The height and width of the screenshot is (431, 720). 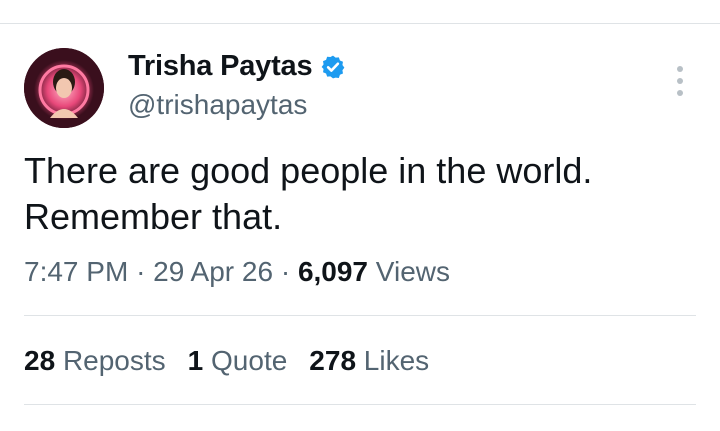 I want to click on likes-count: 278, so click(x=333, y=360).